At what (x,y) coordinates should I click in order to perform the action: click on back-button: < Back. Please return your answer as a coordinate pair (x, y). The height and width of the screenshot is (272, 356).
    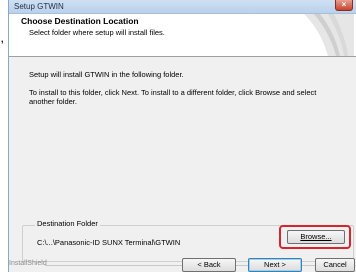
    Looking at the image, I should click on (209, 265).